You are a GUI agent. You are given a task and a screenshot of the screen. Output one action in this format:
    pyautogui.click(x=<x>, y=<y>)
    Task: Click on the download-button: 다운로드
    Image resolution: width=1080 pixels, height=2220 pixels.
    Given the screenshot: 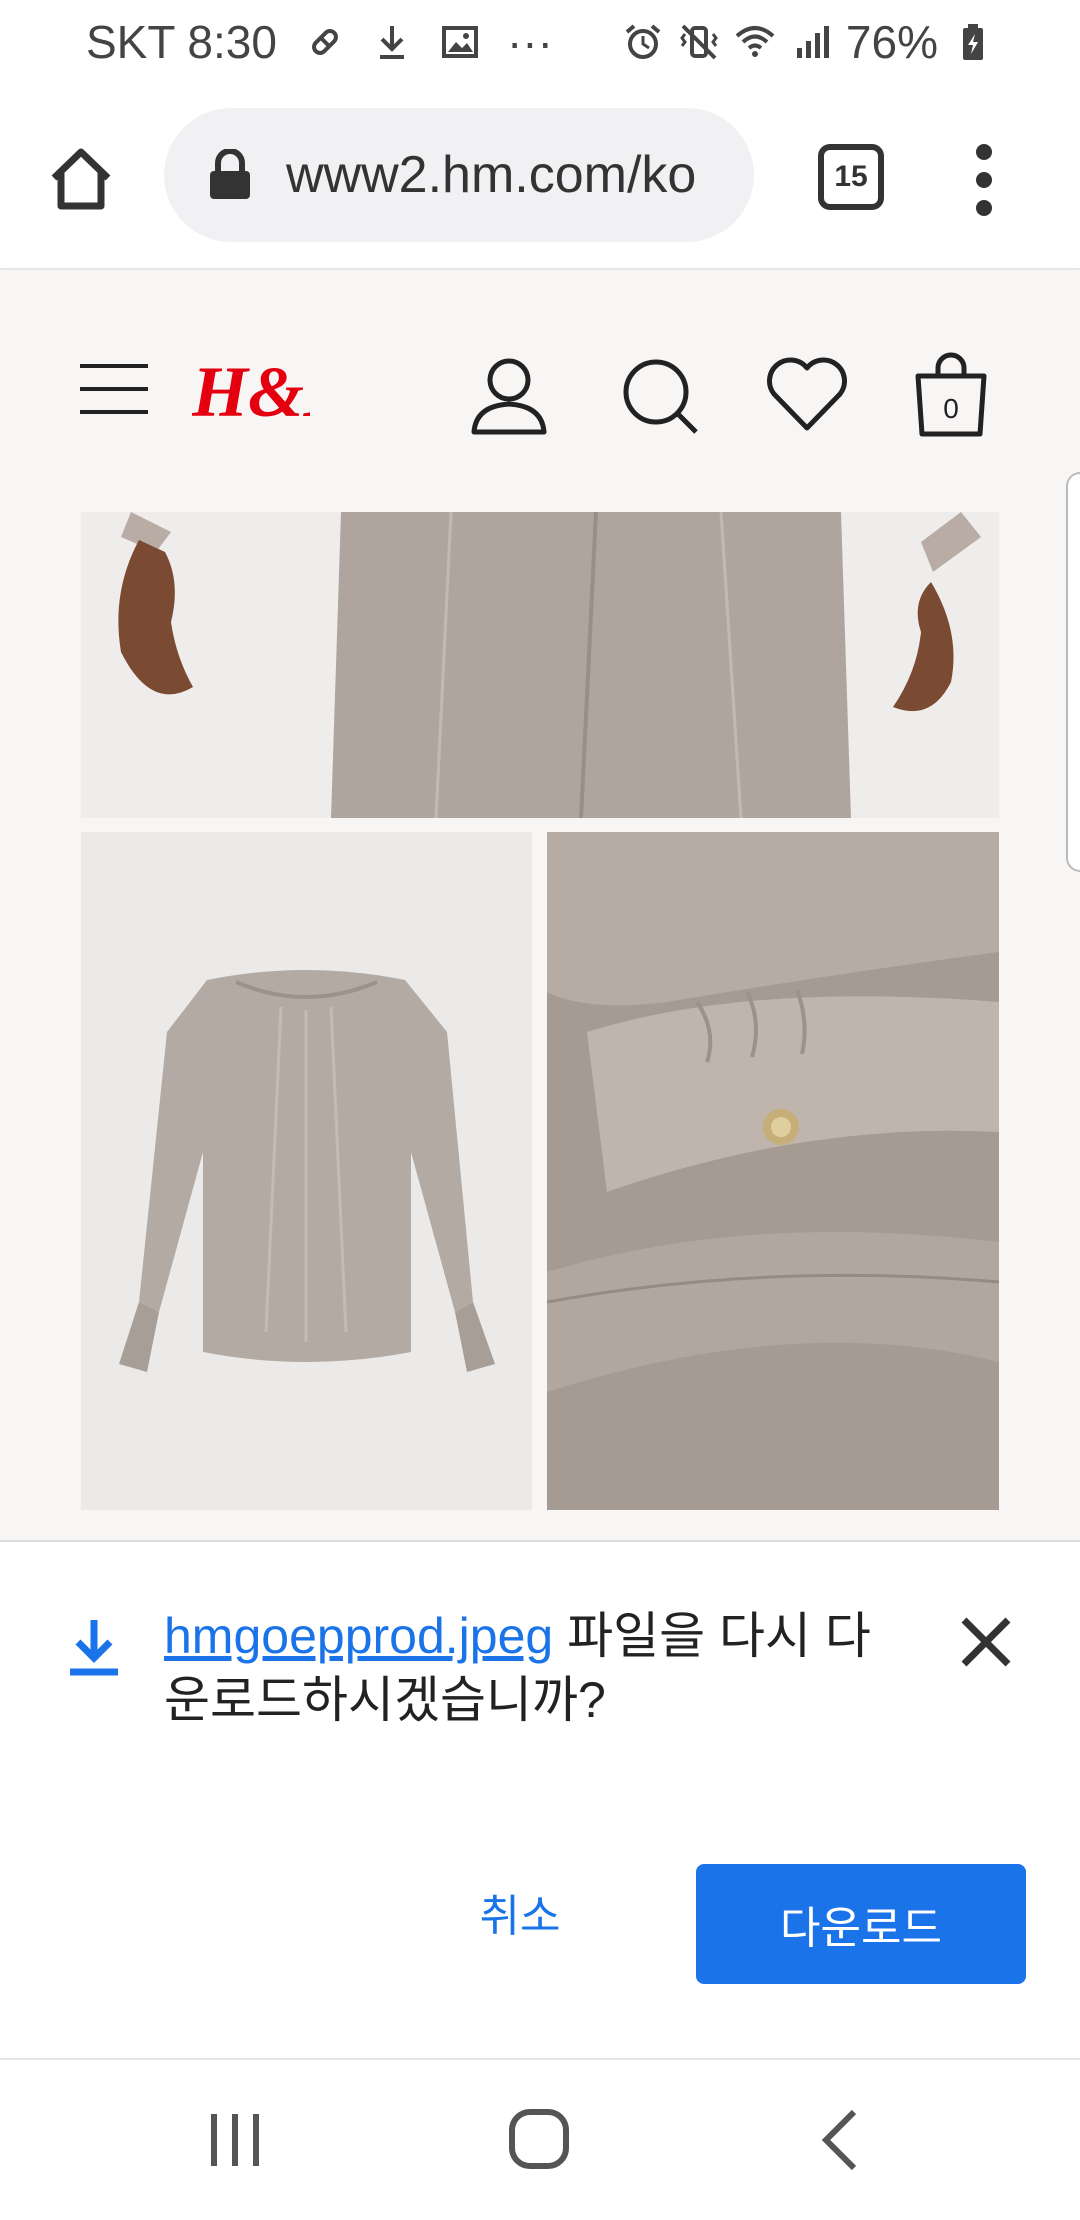 What is the action you would take?
    pyautogui.click(x=861, y=1924)
    